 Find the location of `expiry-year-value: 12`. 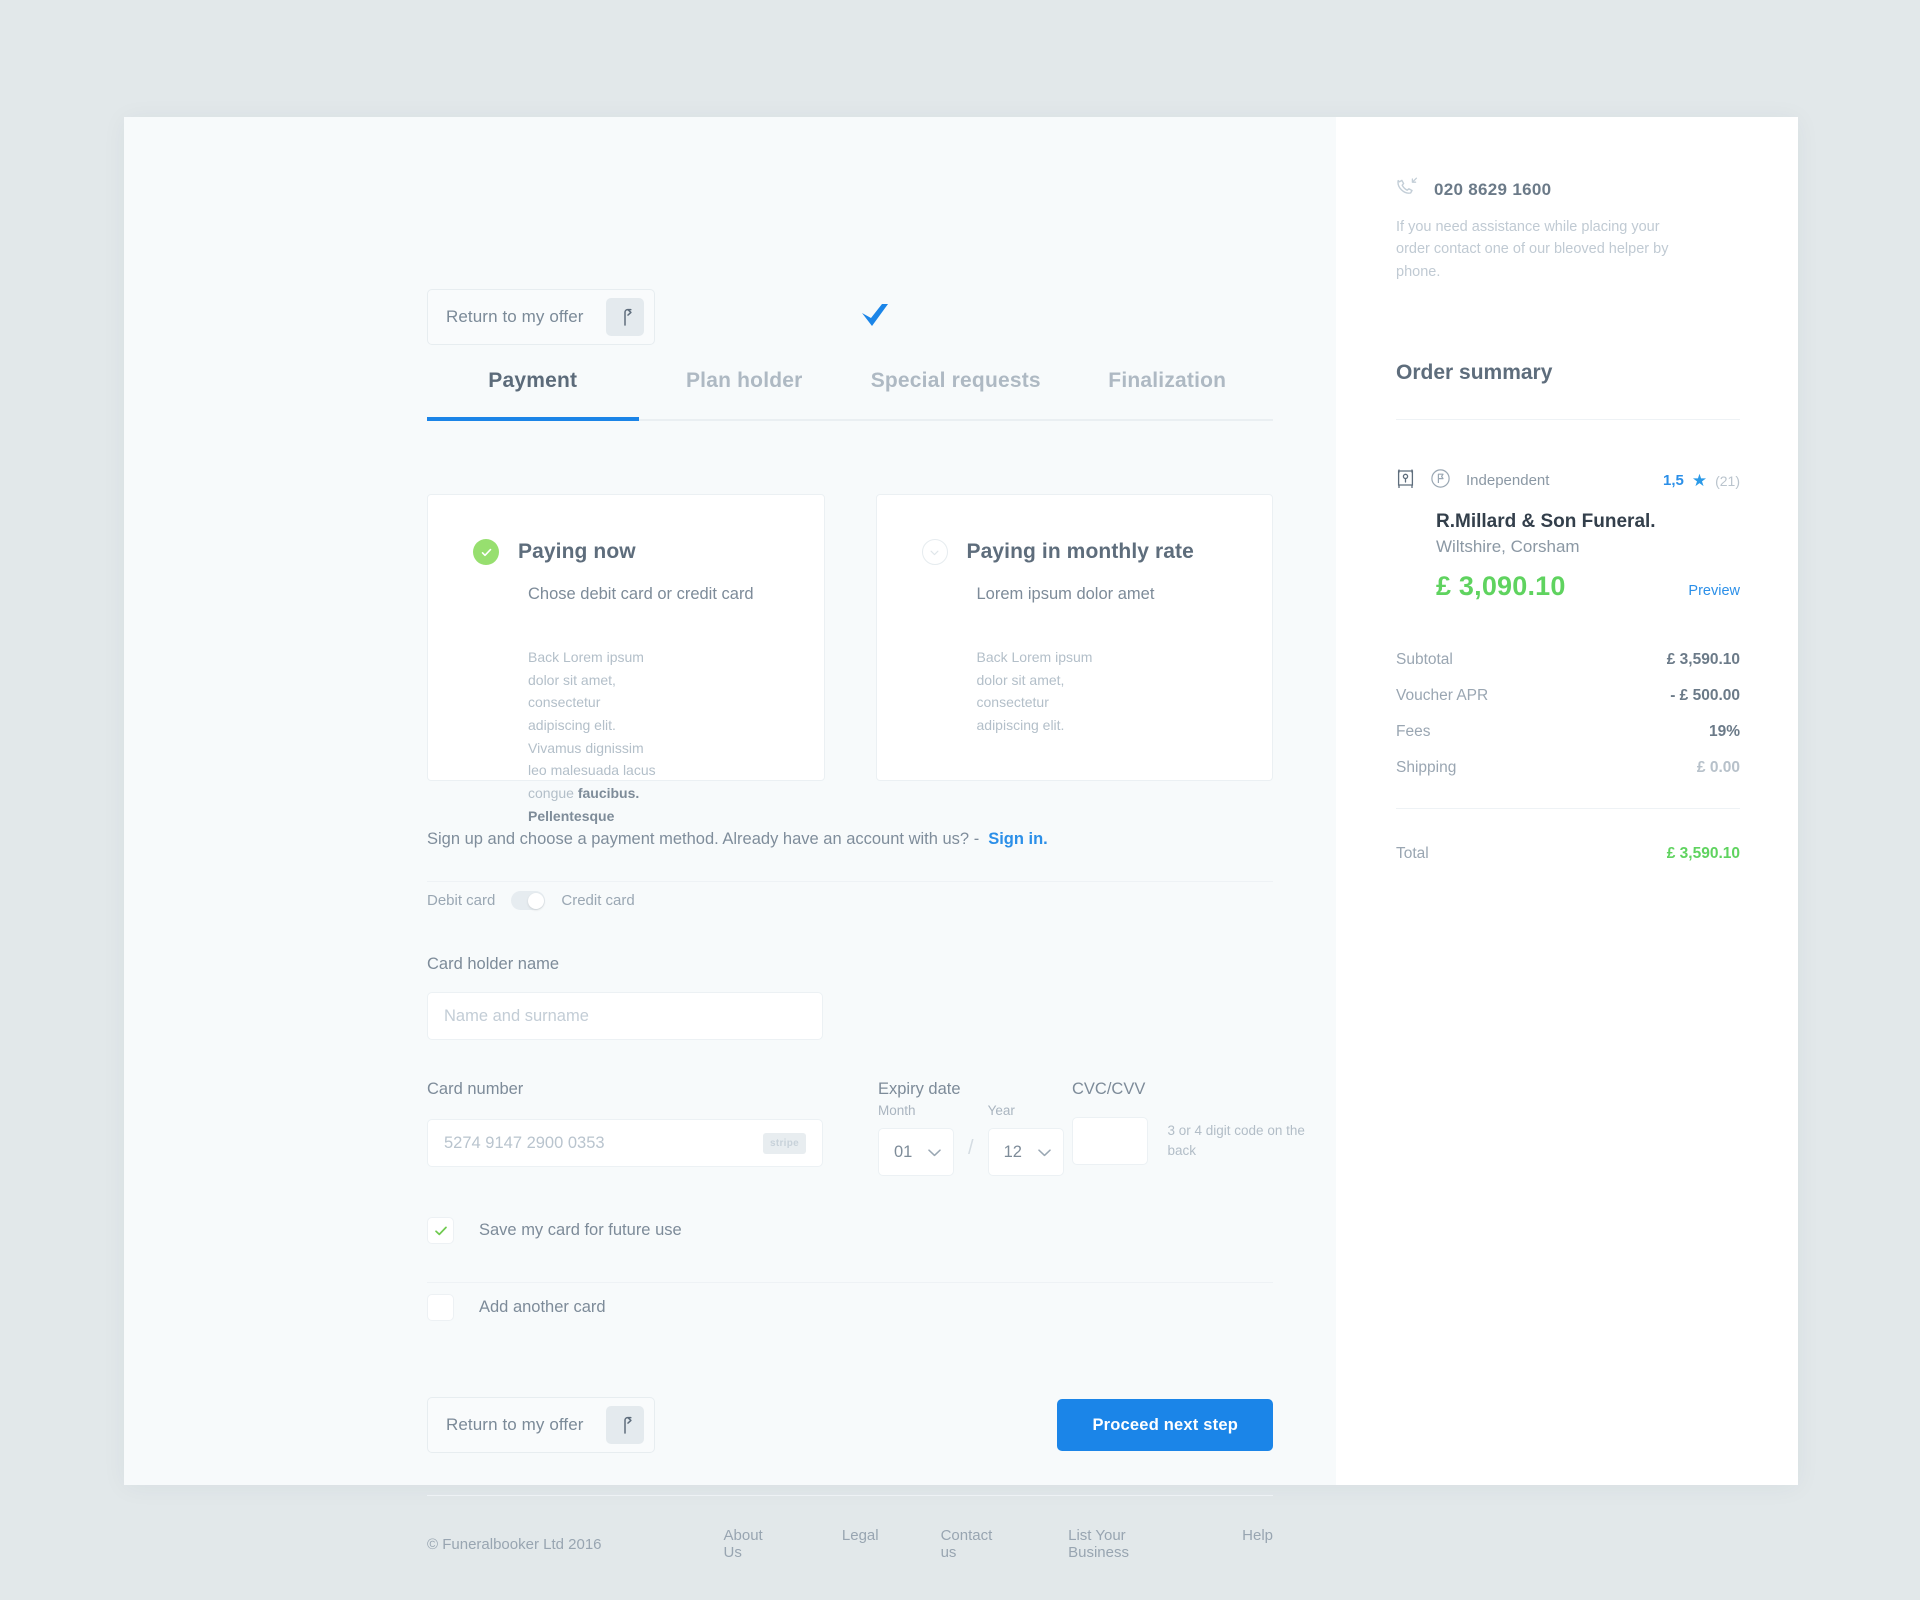

expiry-year-value: 12 is located at coordinates (1012, 1151).